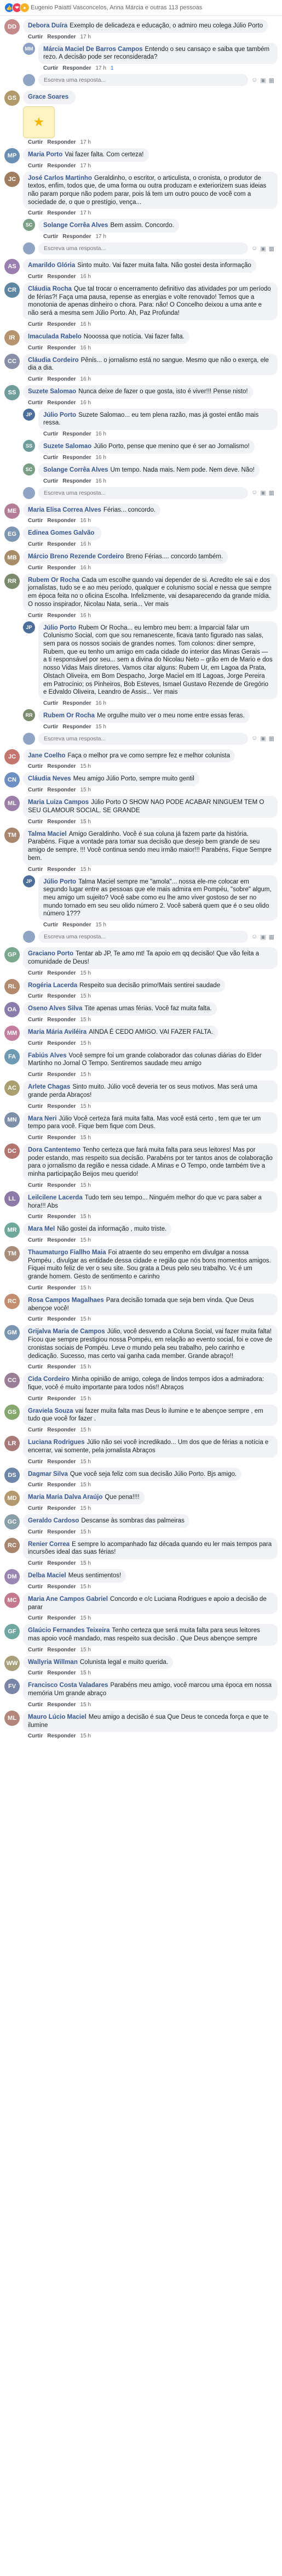 Image resolution: width=282 pixels, height=2576 pixels. I want to click on comment-author-link: Cláudia Rocha, so click(50, 289).